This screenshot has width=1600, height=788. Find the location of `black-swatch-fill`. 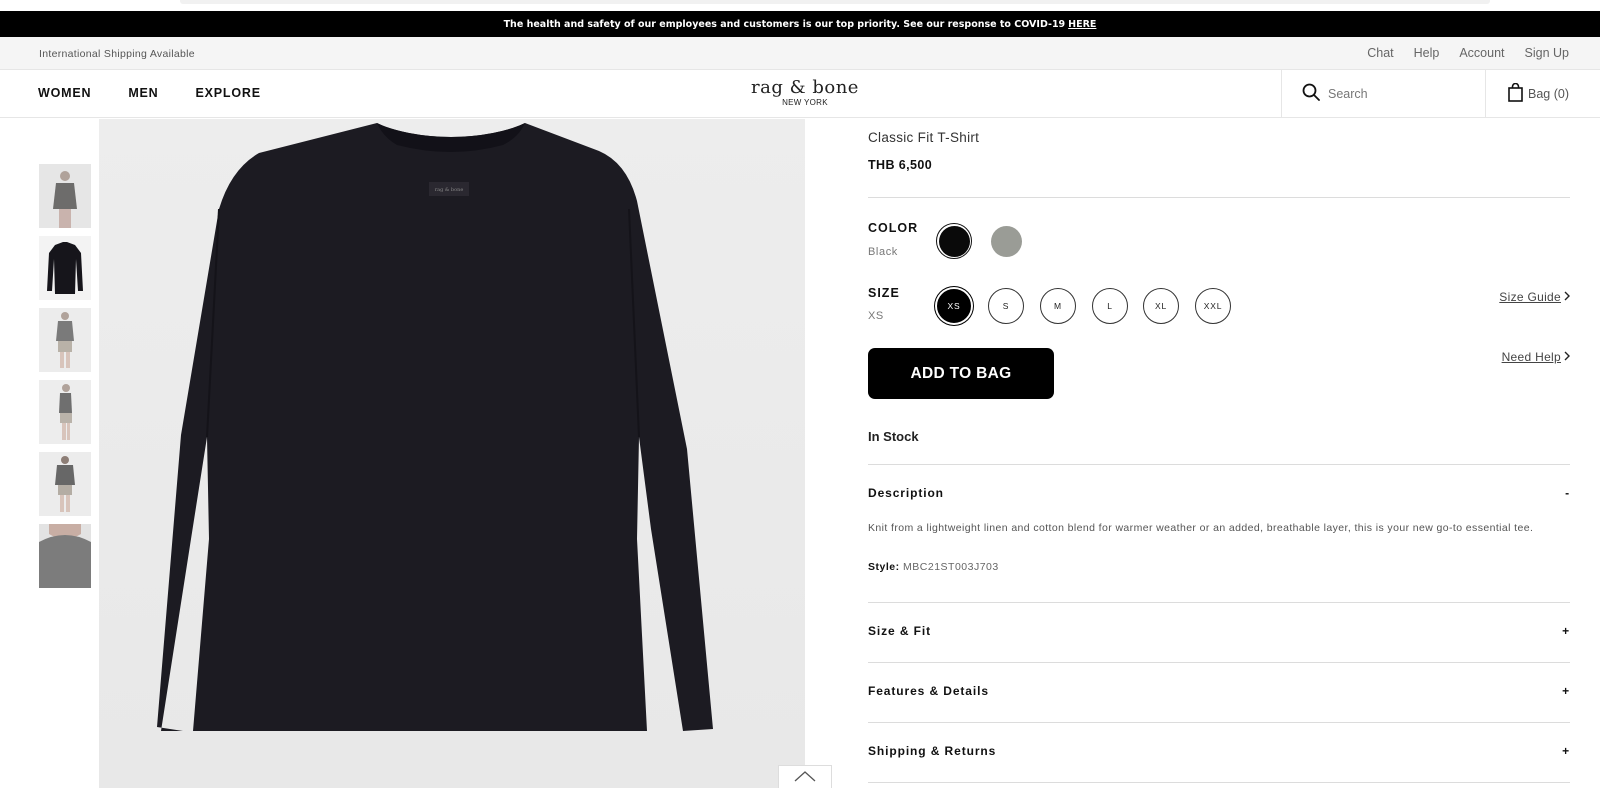

black-swatch-fill is located at coordinates (954, 241).